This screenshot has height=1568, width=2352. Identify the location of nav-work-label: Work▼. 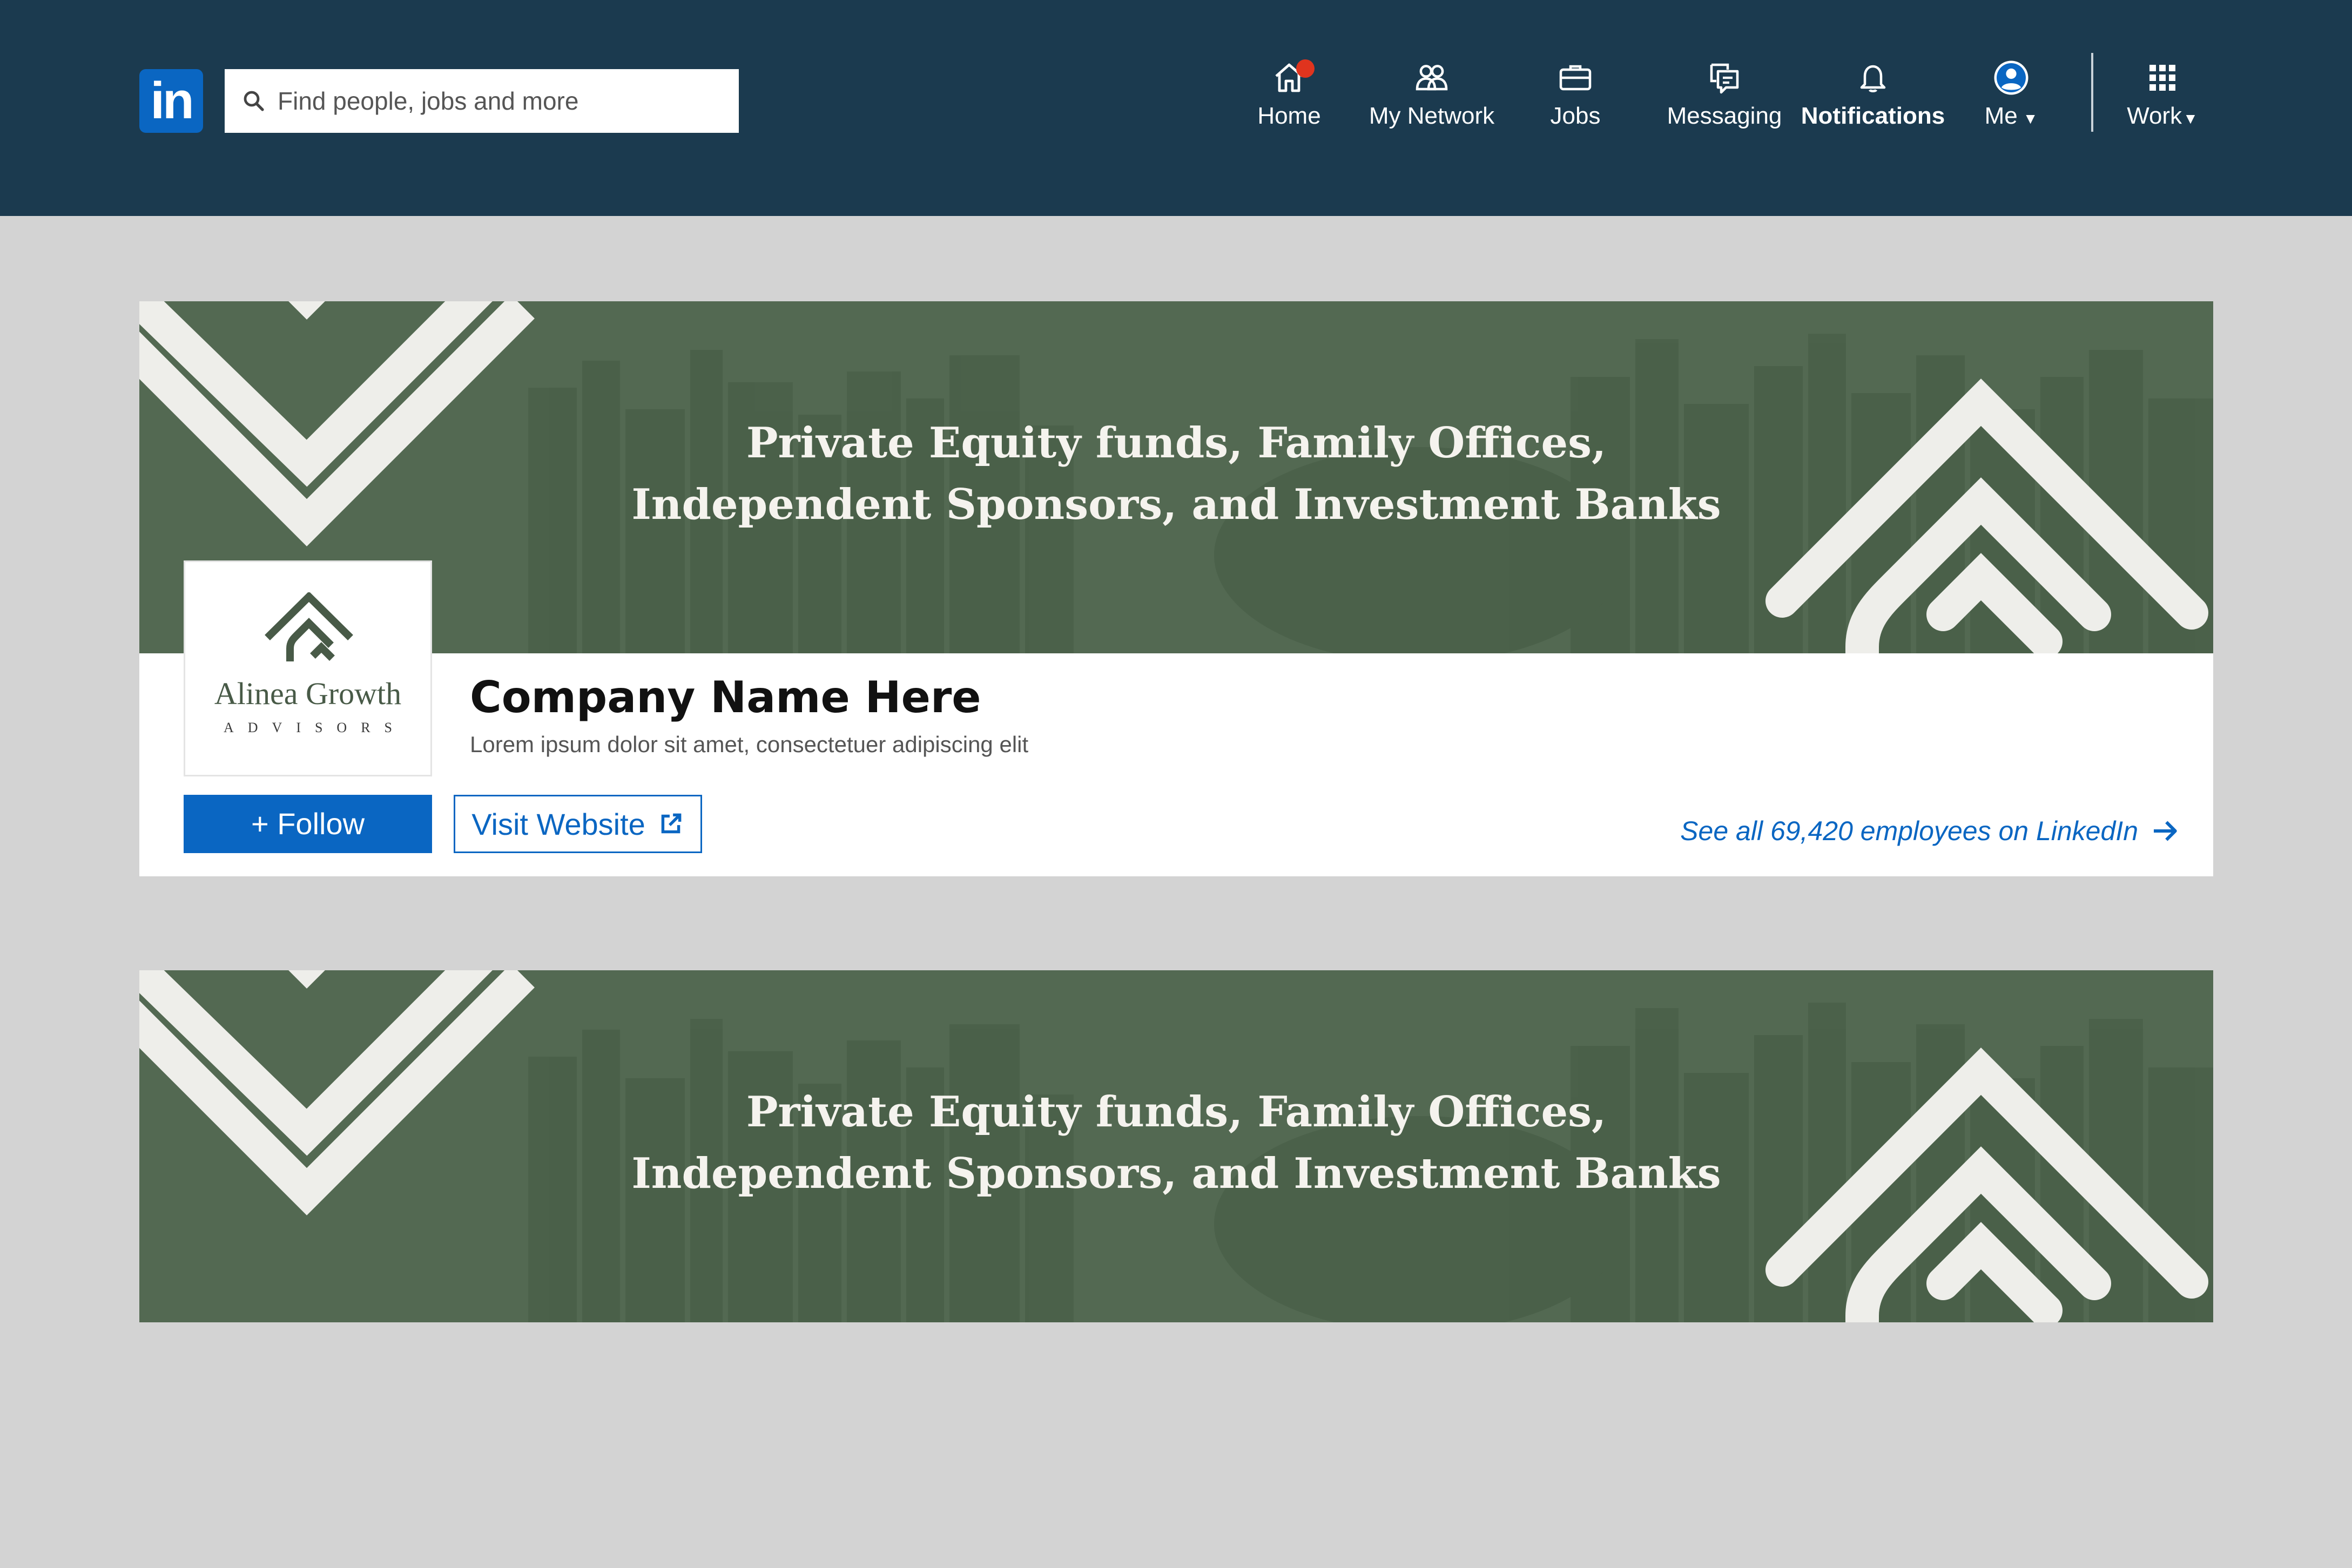
(2162, 116).